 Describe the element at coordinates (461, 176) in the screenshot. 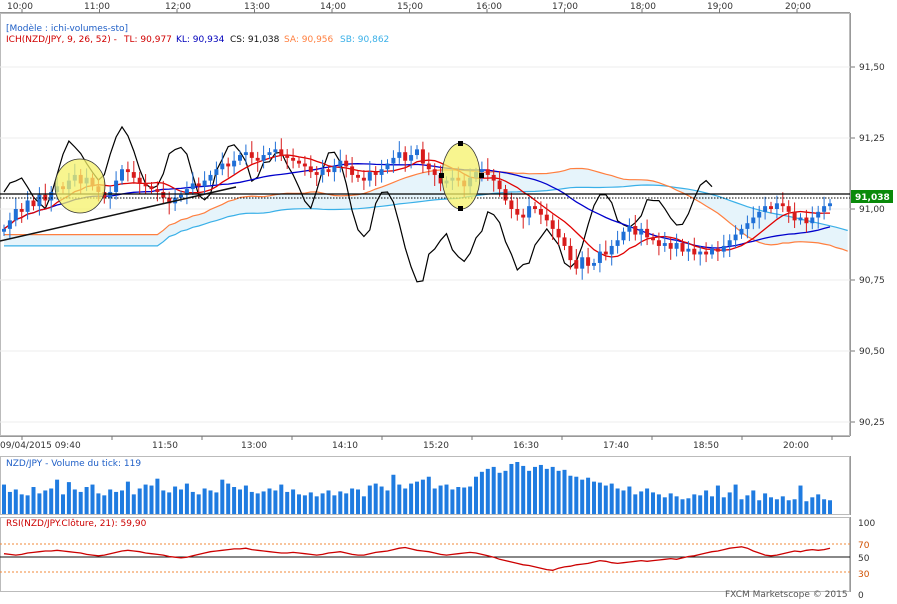

I see `highlight-circle-right` at that location.